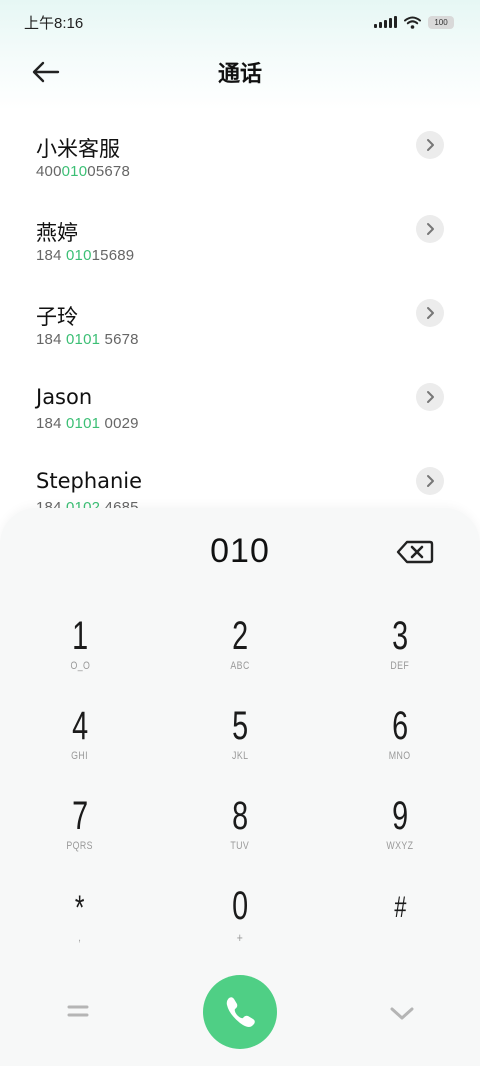 The image size is (480, 1066). I want to click on key-letters: GHI, so click(80, 756).